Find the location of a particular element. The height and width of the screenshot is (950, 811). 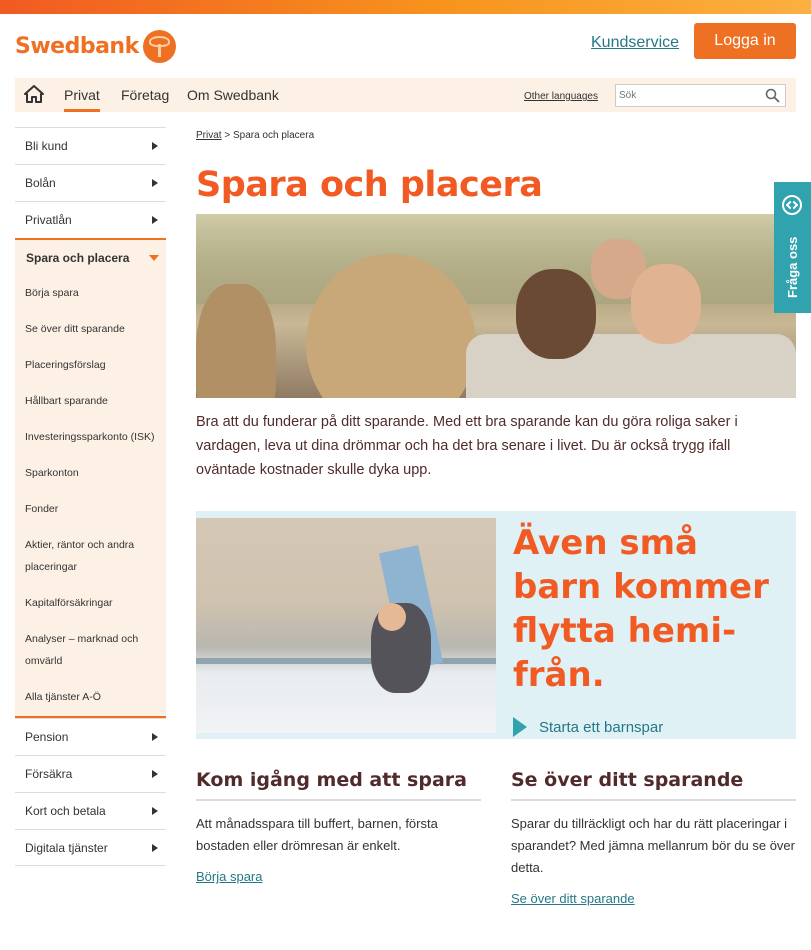

sidebar-item-label: Privatlån is located at coordinates (48, 220).